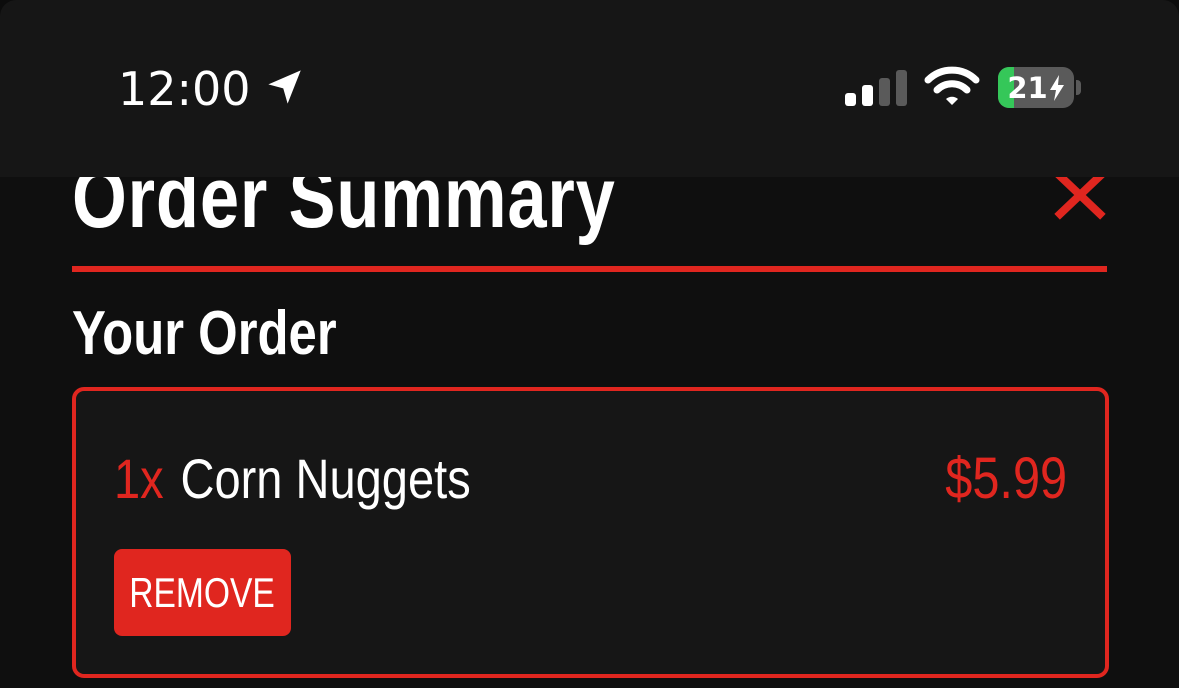 This screenshot has width=1179, height=688. Describe the element at coordinates (284, 87) in the screenshot. I see `location-arrow-icon` at that location.